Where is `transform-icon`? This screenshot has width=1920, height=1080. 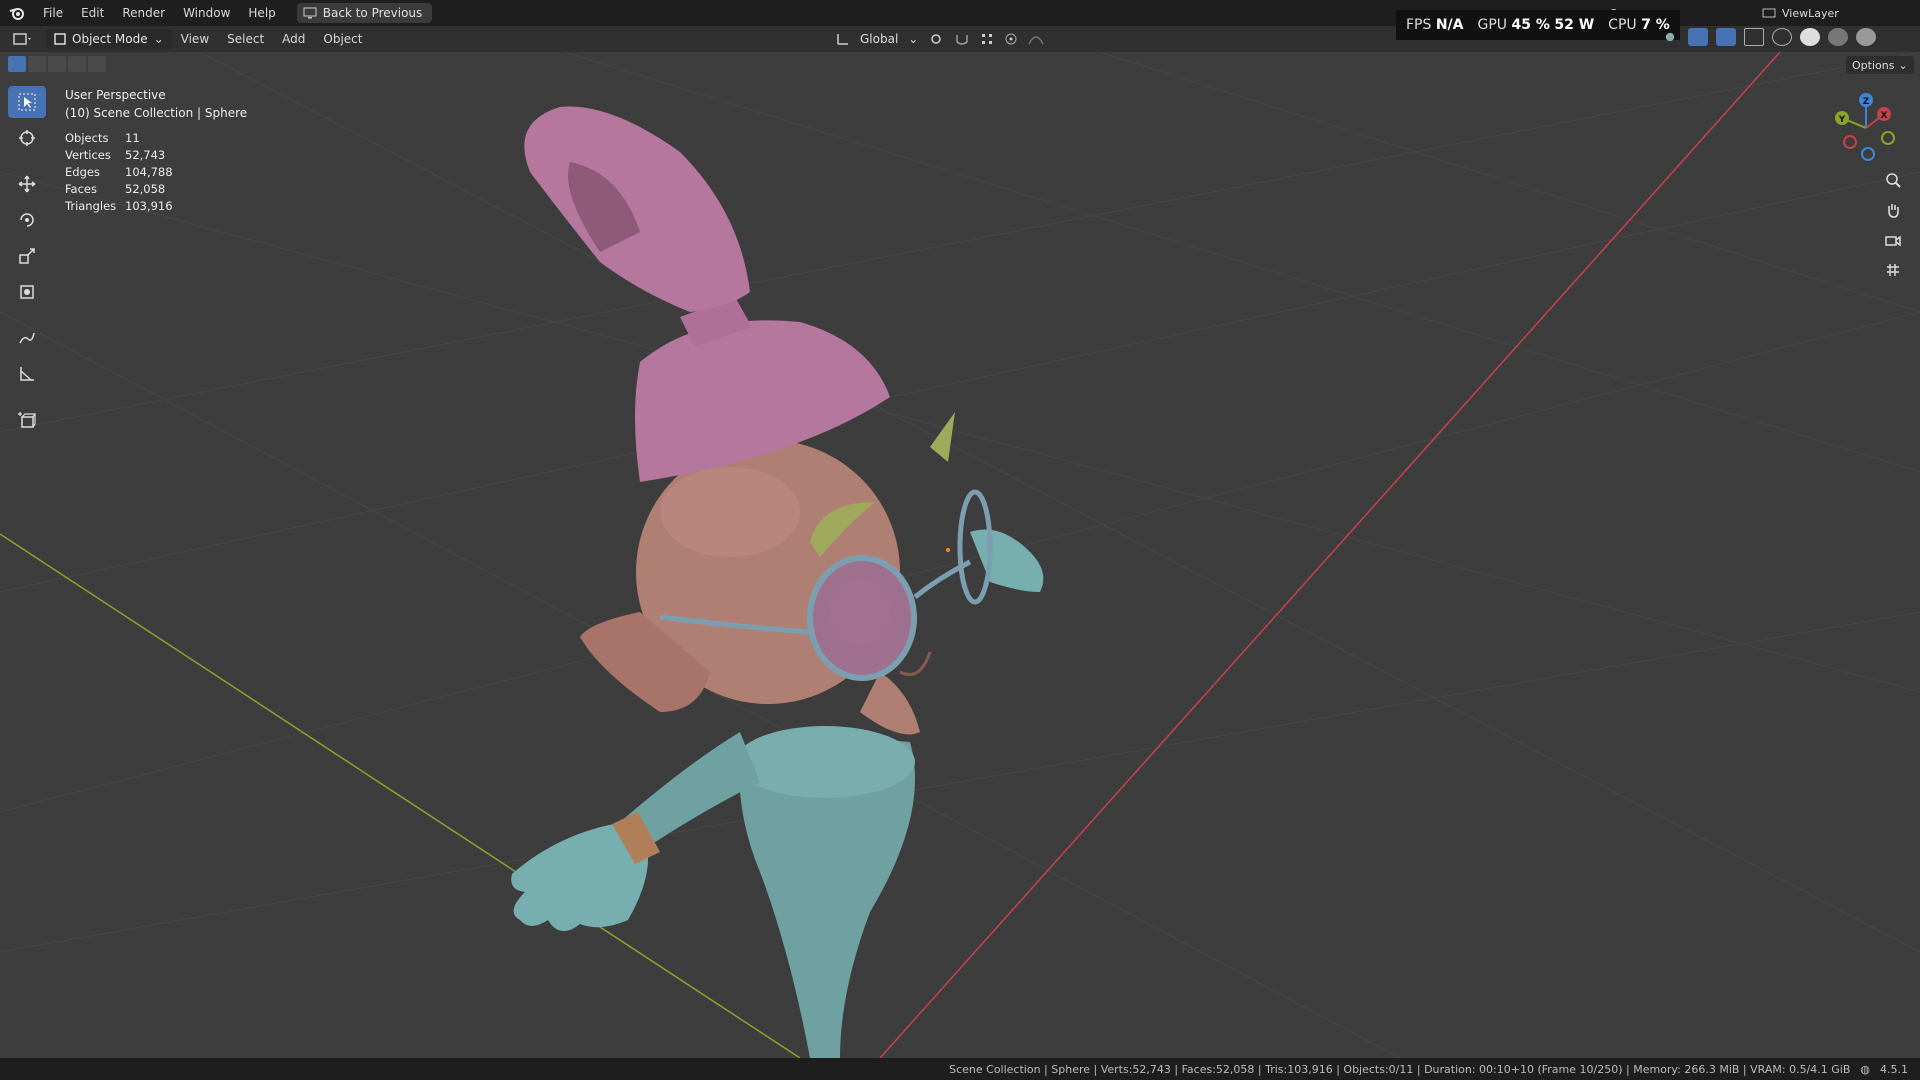
transform-icon is located at coordinates (27, 292).